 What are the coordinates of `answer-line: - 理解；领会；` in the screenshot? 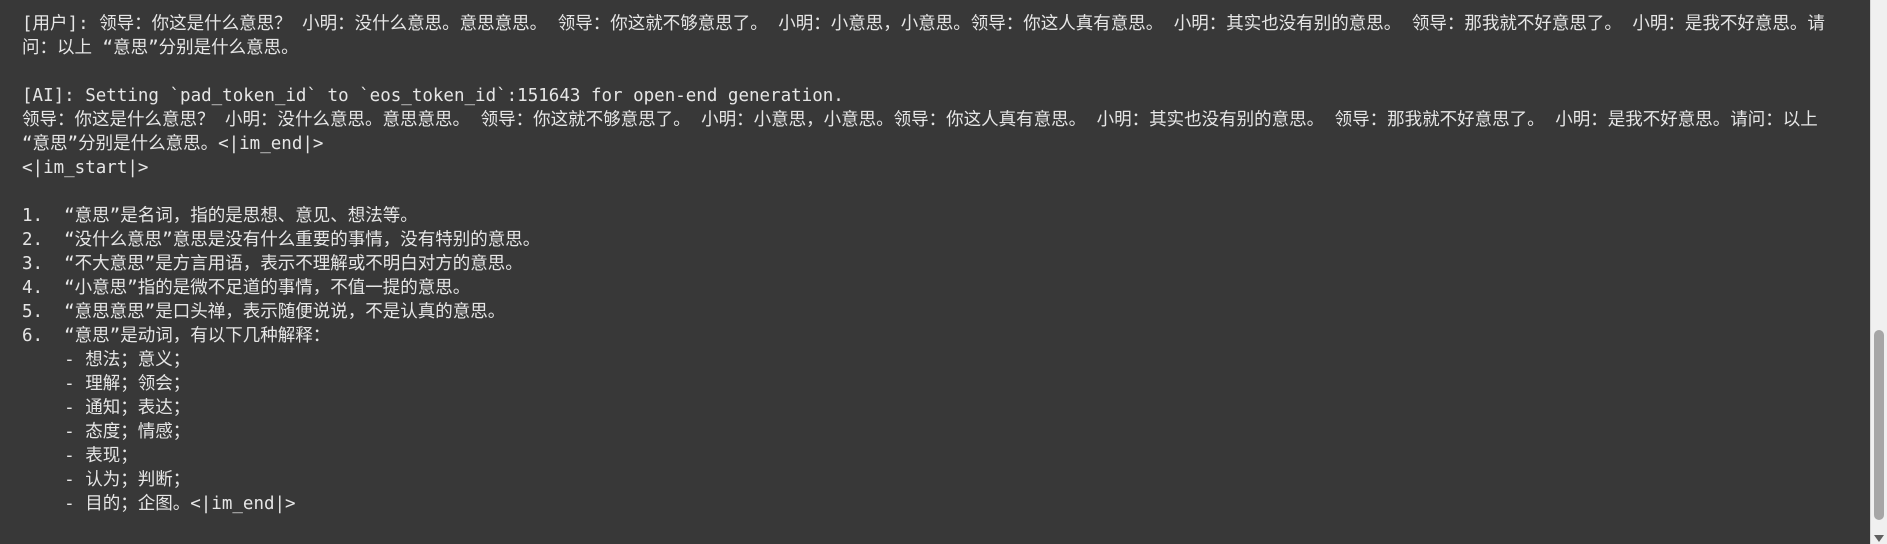 It's located at (106, 384).